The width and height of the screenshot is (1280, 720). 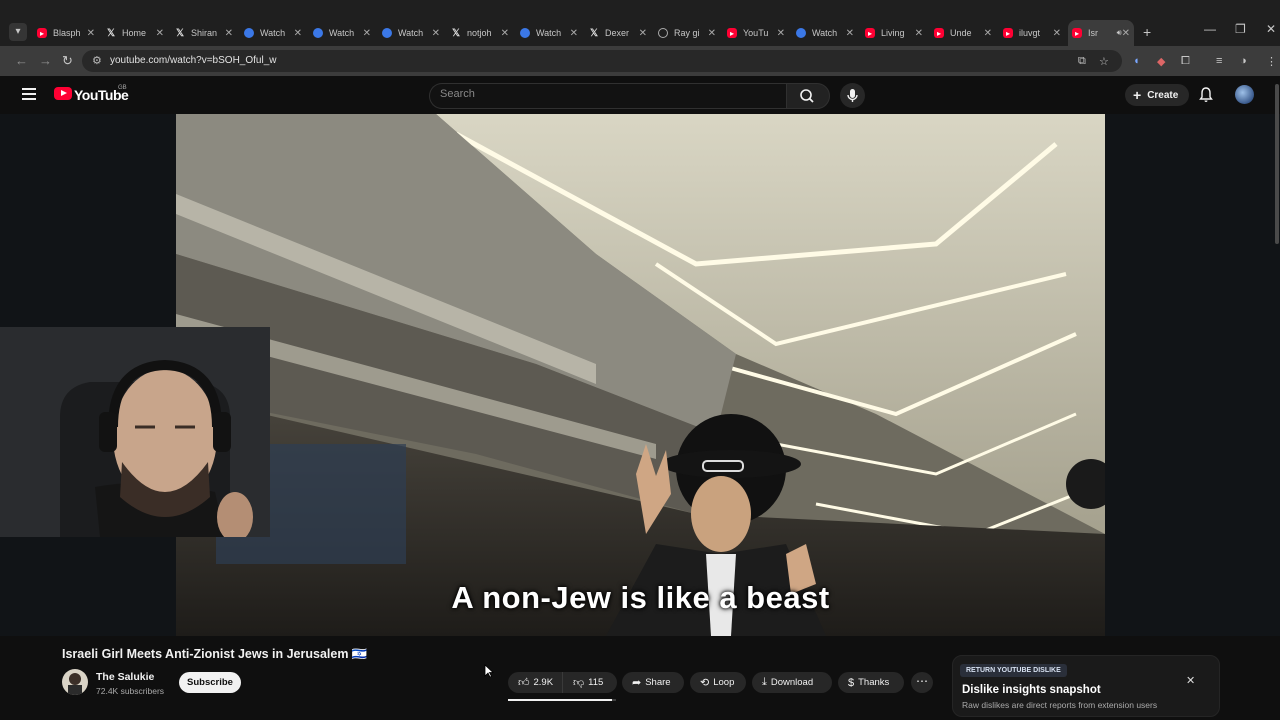 I want to click on browser-tab: 𝕏notjoh ✕, so click(x=480, y=33).